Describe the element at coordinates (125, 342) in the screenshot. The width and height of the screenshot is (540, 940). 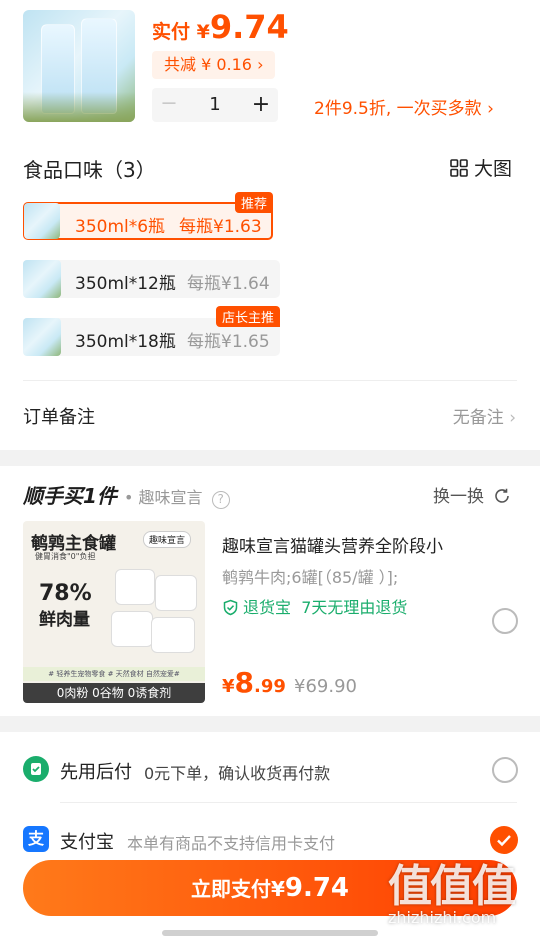
I see `option-spec: 350ml*18瓶` at that location.